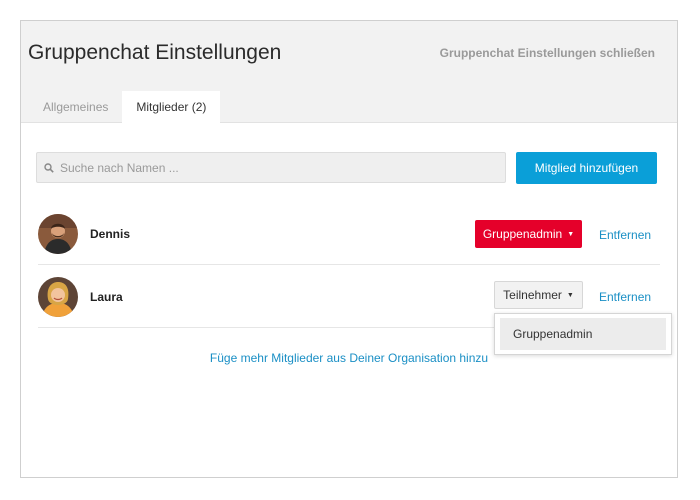 The image size is (700, 500). I want to click on role-dropdown-menu: Gruppenadmin, so click(583, 334).